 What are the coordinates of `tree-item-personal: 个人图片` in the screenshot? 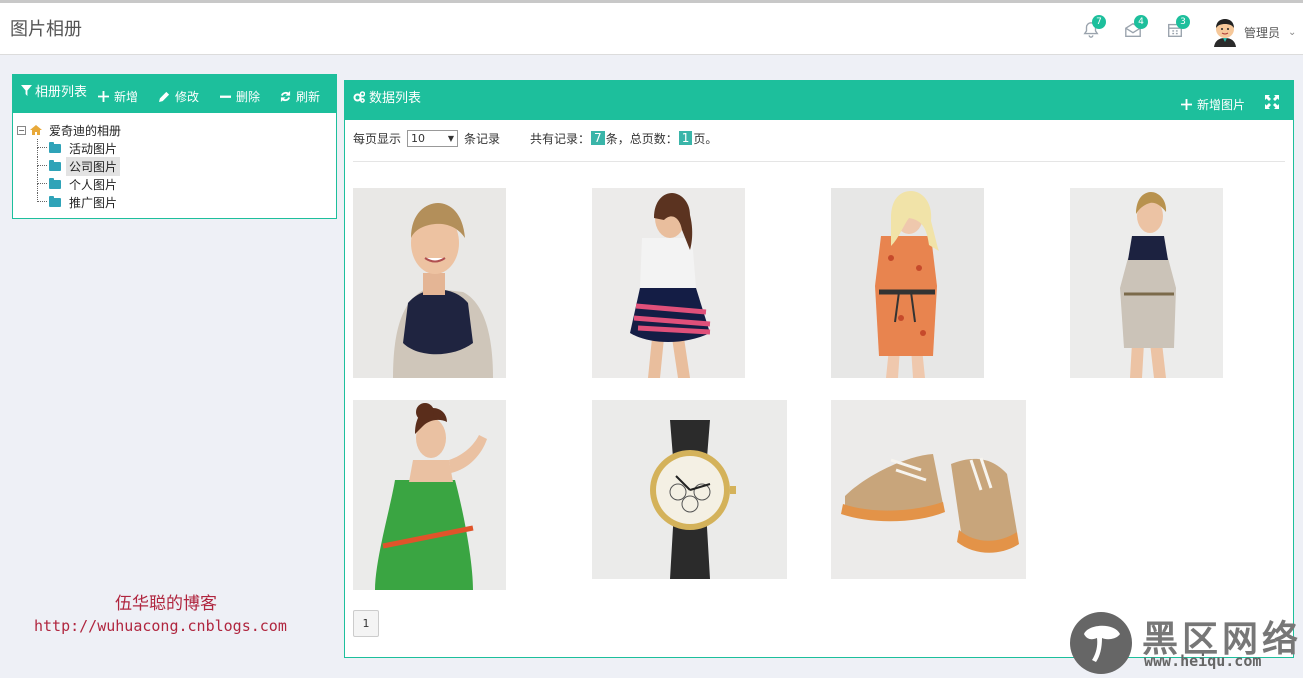 It's located at (70, 184).